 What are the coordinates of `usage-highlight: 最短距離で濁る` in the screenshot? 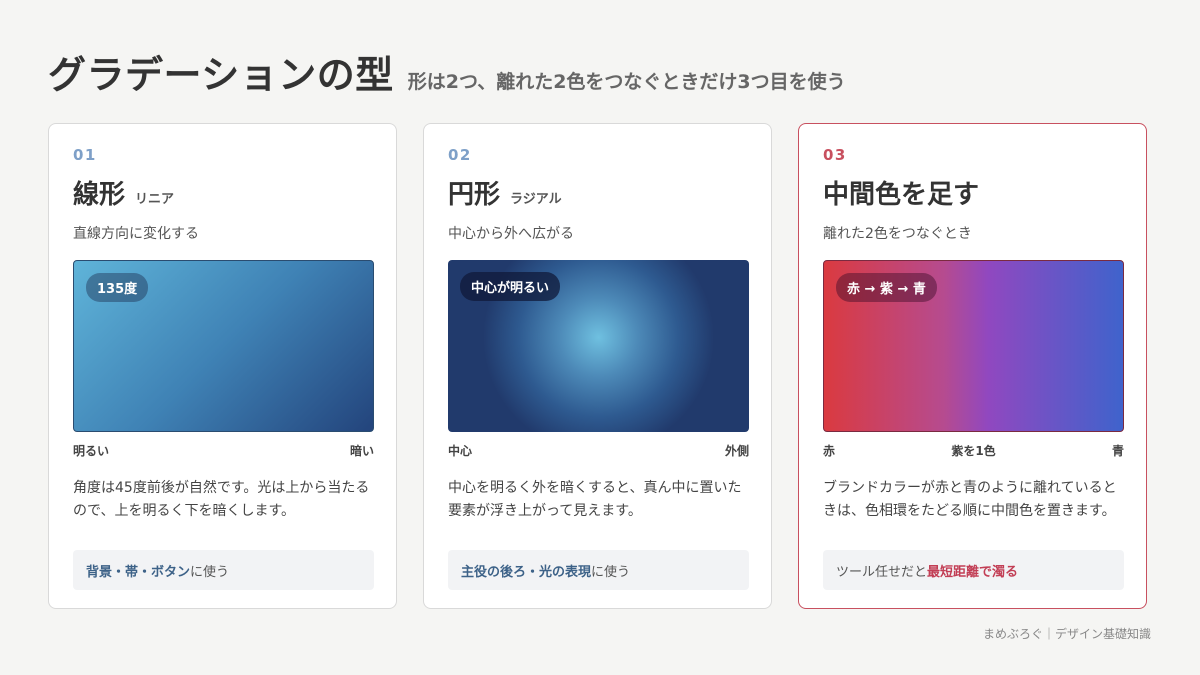 It's located at (973, 572).